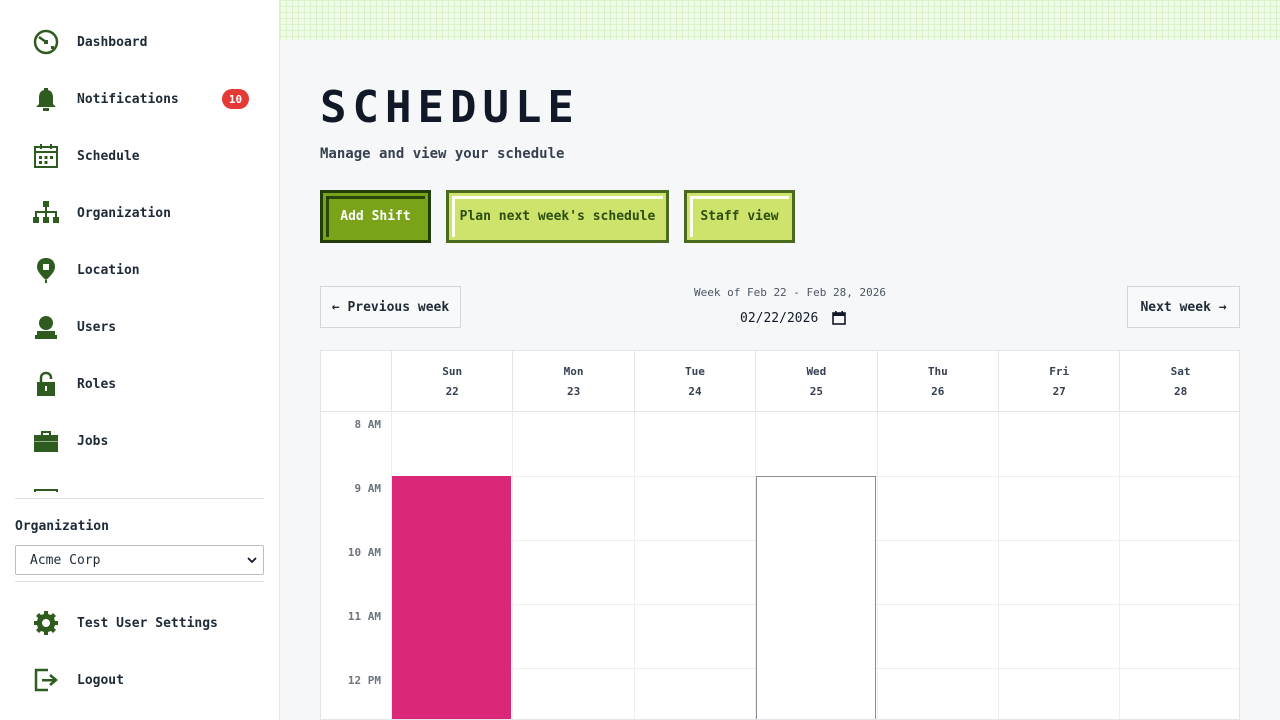 This screenshot has height=720, width=1280. I want to click on week-date-value: 02/22/2026, so click(779, 318).